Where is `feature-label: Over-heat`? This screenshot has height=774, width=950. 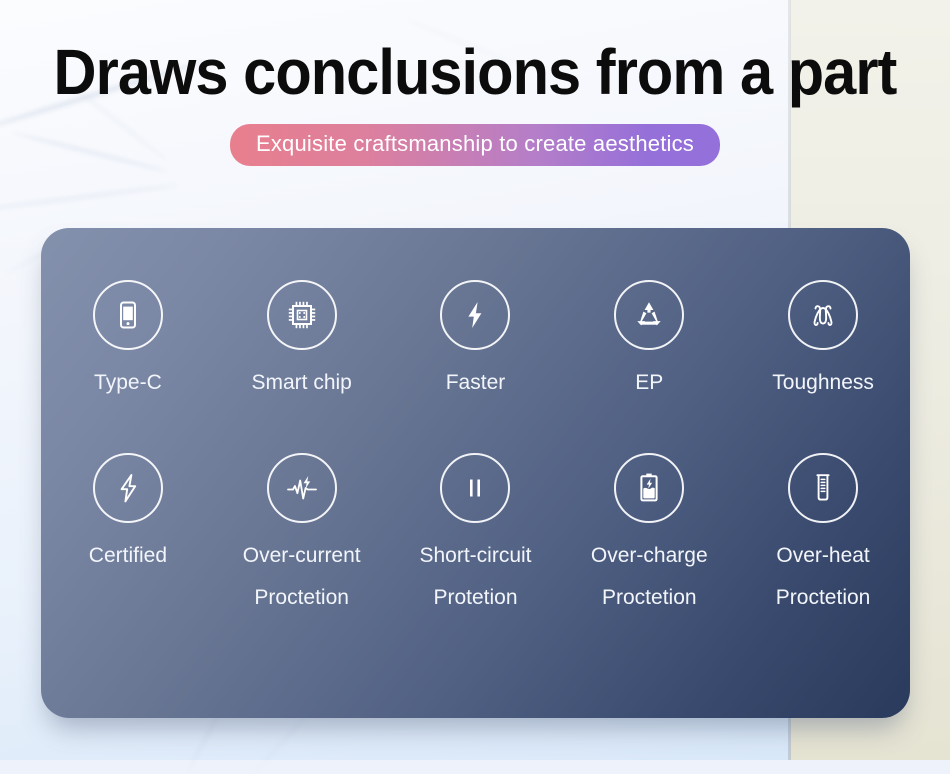
feature-label: Over-heat is located at coordinates (823, 555).